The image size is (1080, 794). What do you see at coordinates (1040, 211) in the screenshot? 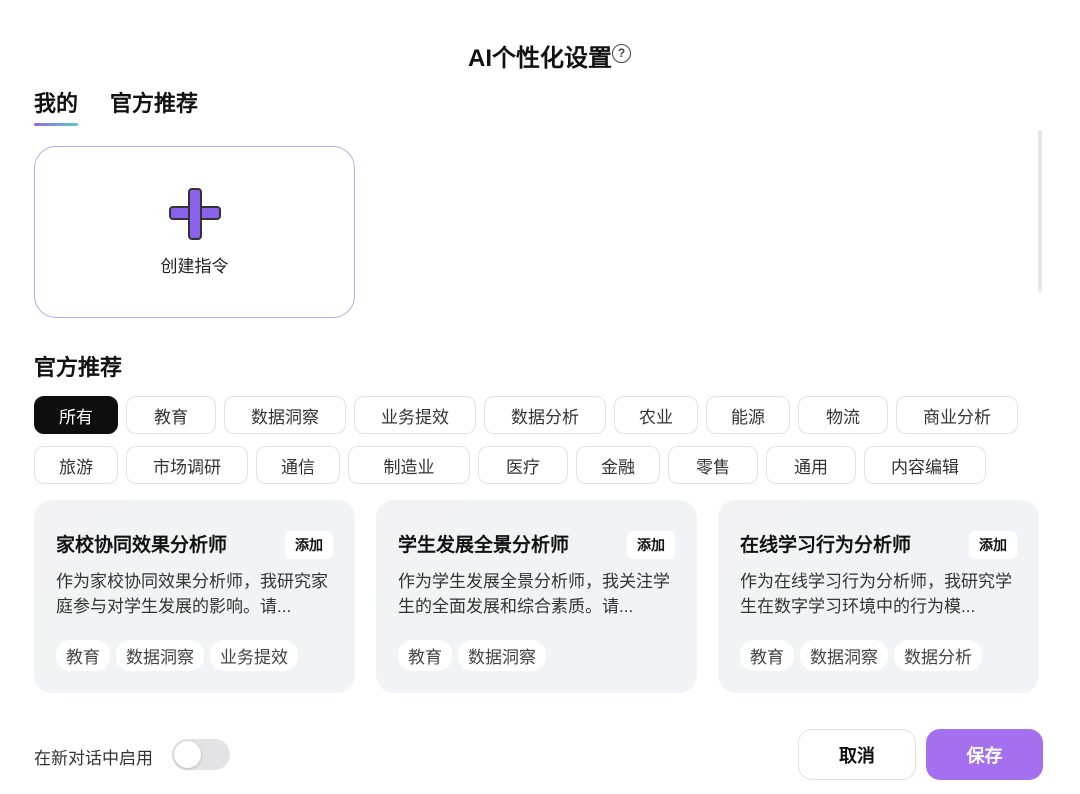
I see `scrollbar` at bounding box center [1040, 211].